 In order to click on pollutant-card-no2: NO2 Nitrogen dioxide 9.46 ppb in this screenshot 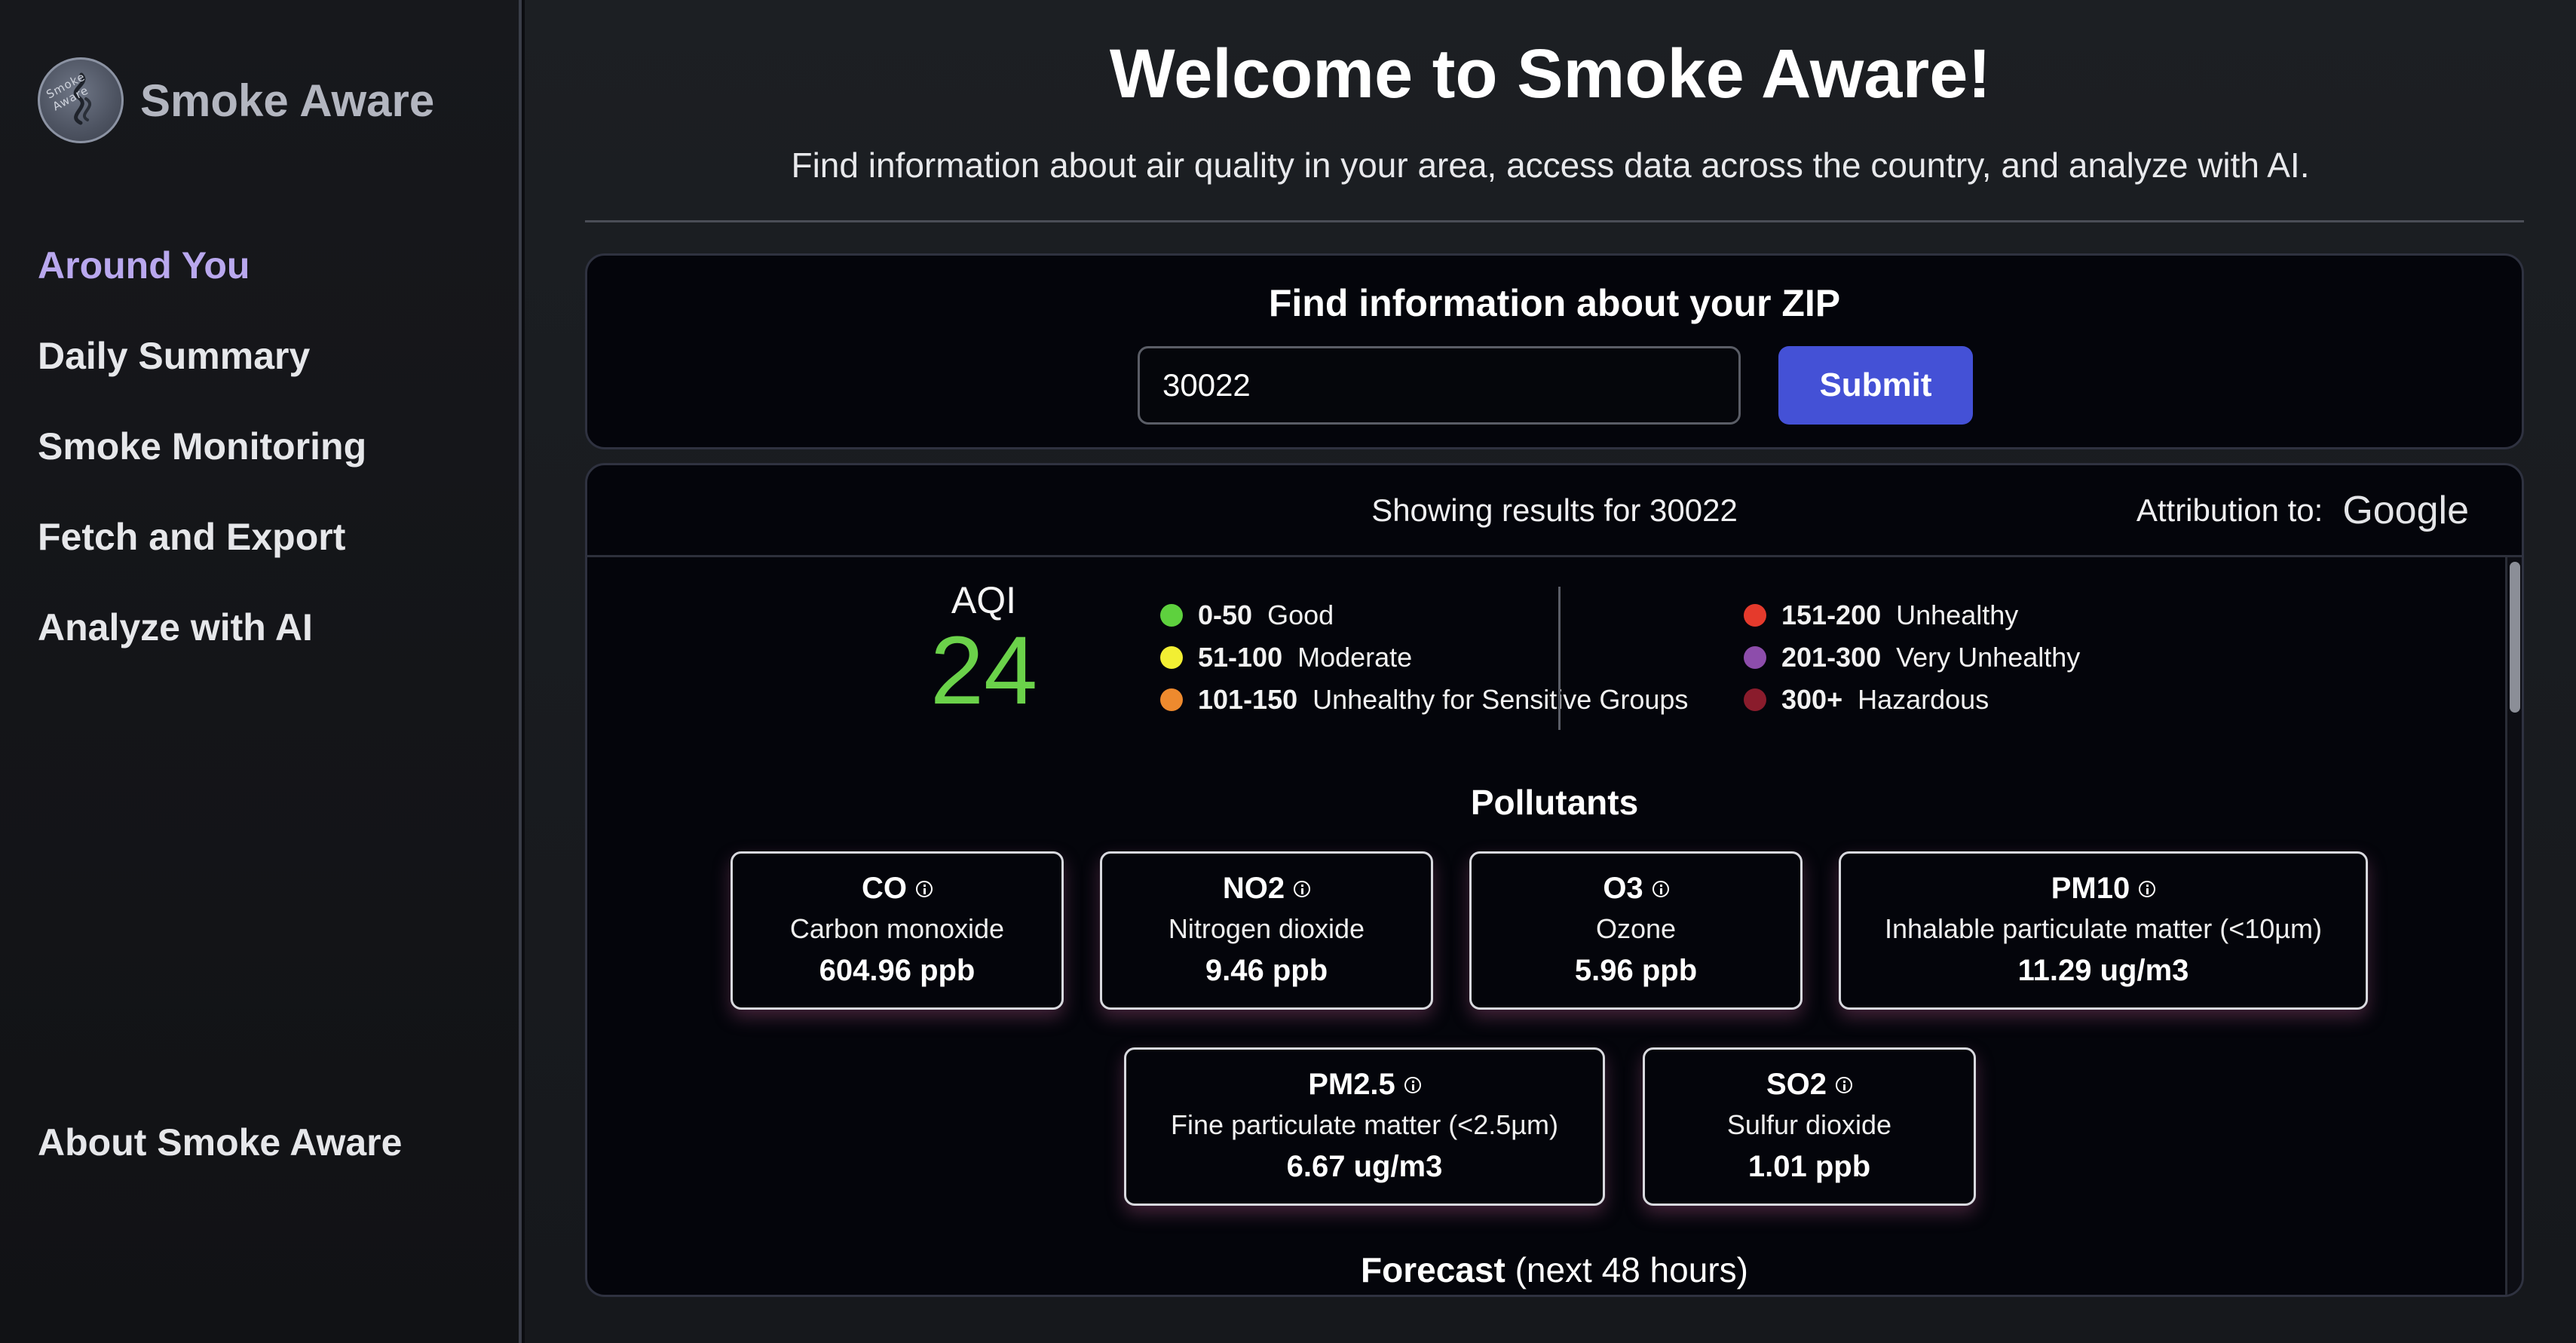, I will do `click(1266, 930)`.